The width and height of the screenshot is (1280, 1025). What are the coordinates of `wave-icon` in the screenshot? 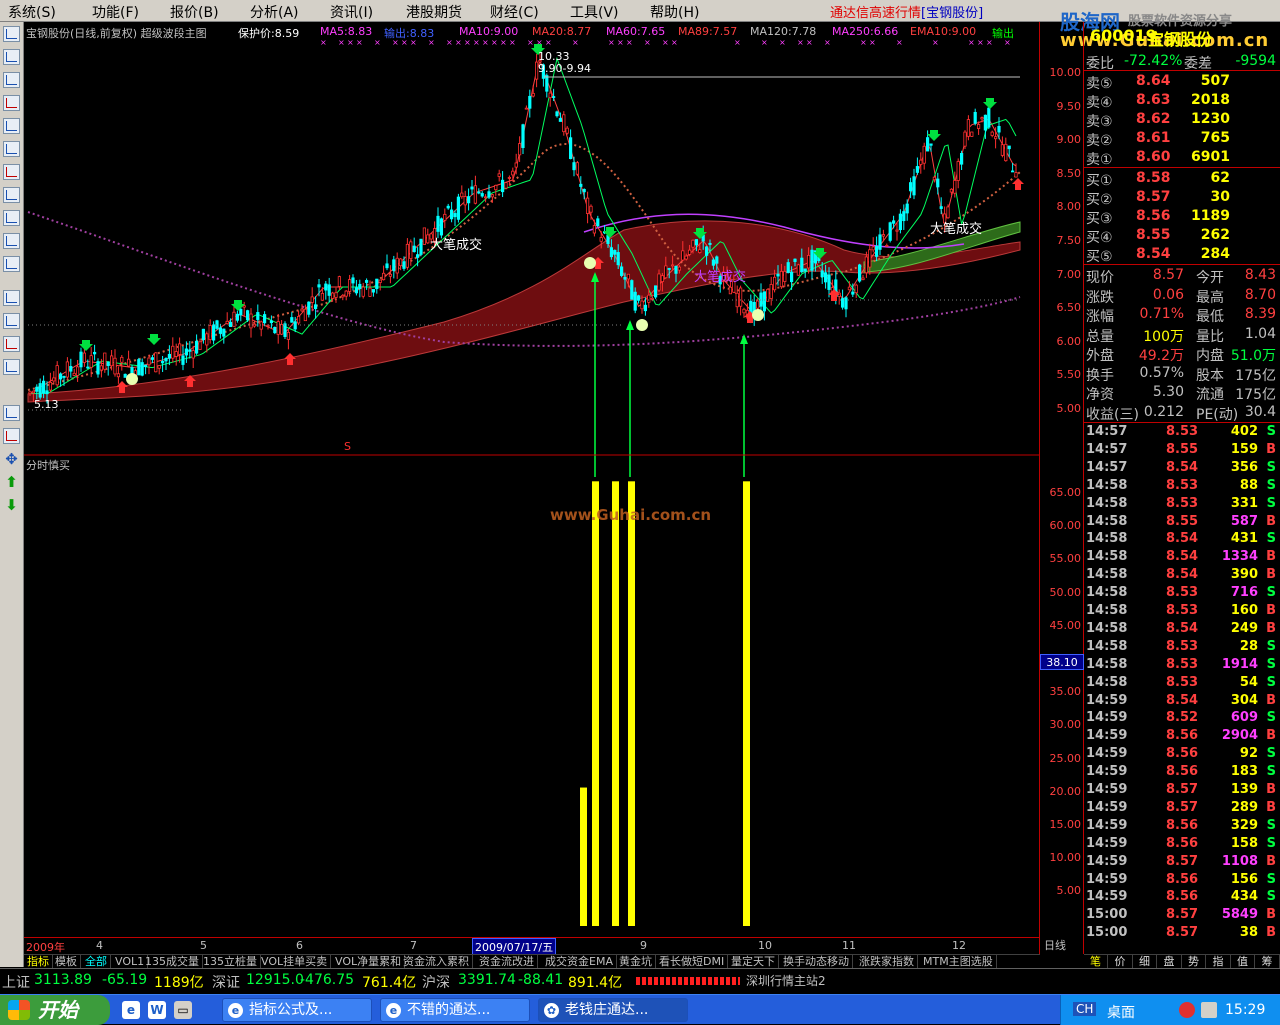 It's located at (11, 298).